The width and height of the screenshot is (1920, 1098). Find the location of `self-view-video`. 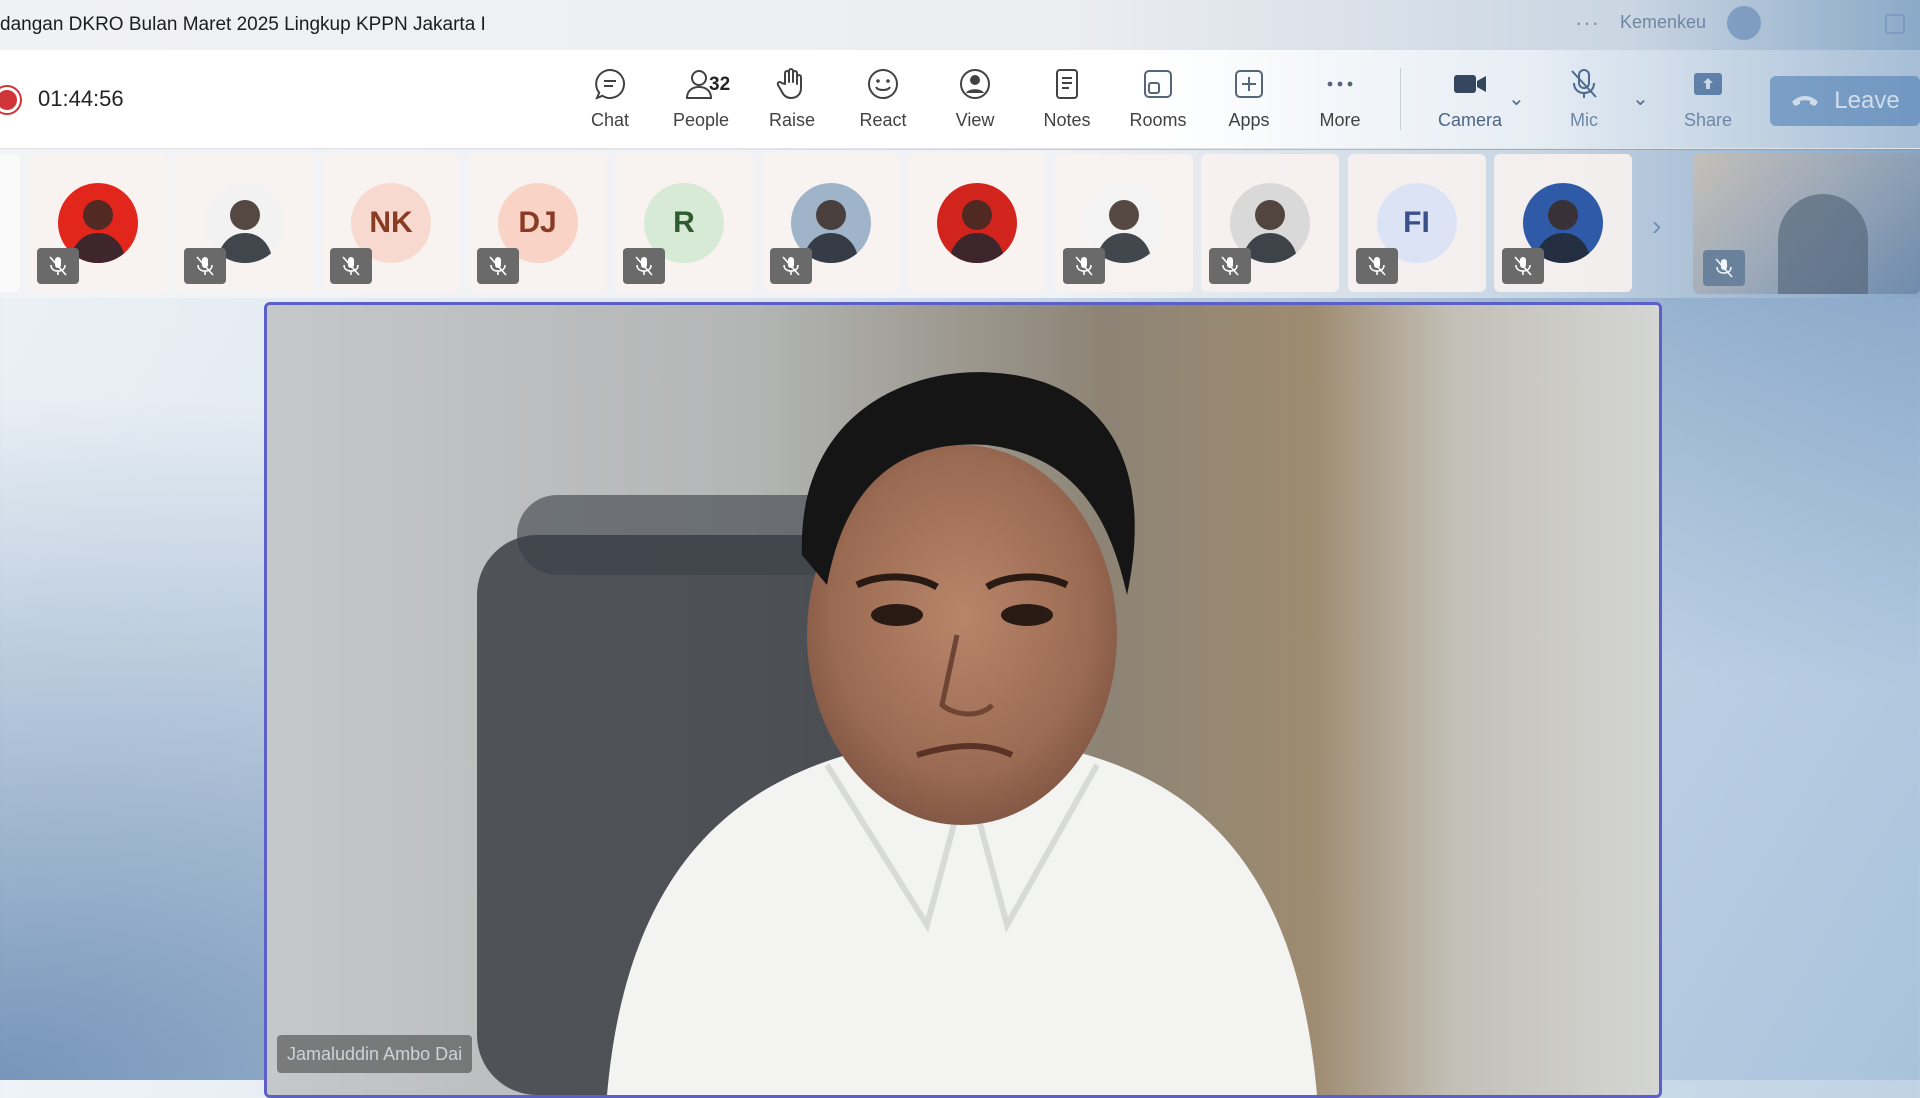

self-view-video is located at coordinates (1806, 224).